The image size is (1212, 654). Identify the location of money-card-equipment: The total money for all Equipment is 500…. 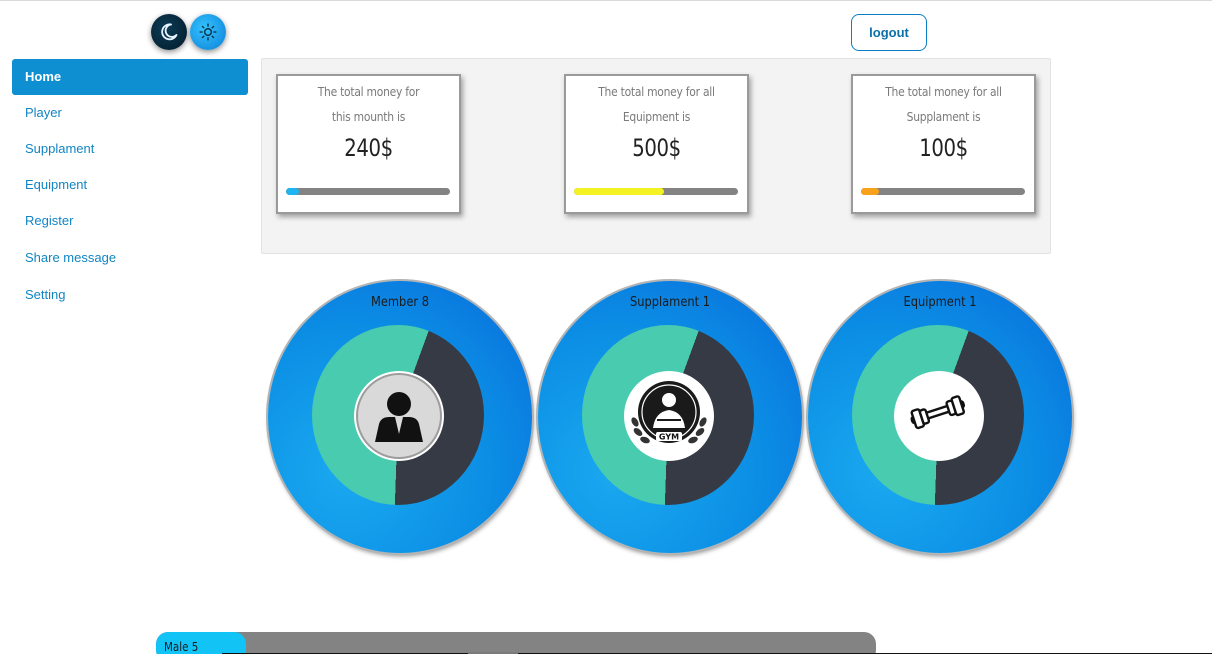
(656, 144).